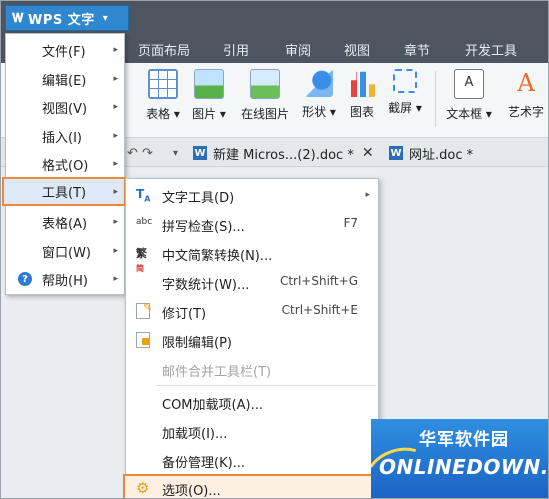 The image size is (549, 499). Describe the element at coordinates (143, 195) in the screenshot. I see `text-tools-icon: TA` at that location.